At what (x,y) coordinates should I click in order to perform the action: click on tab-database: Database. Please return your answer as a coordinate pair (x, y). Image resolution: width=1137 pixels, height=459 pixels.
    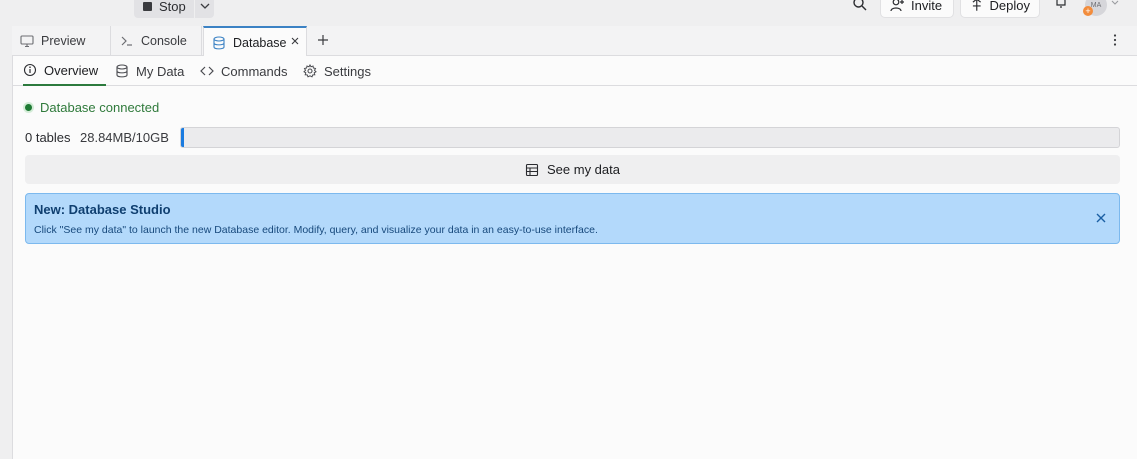
    Looking at the image, I should click on (255, 41).